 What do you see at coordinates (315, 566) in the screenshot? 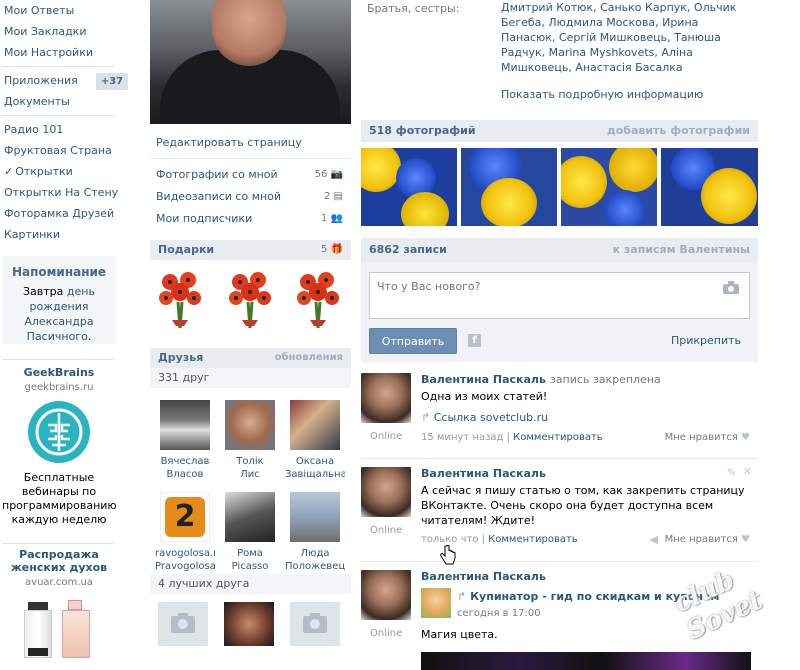
I see `friend-last-name: Положевець` at bounding box center [315, 566].